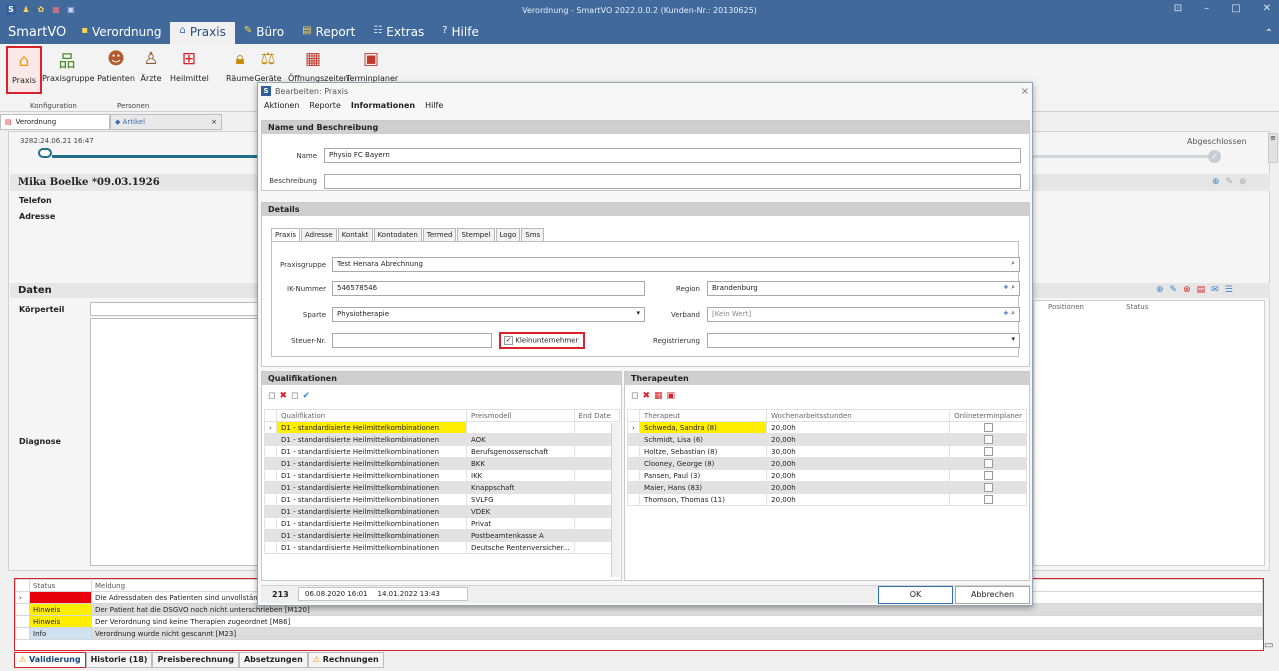 The image size is (1279, 671). I want to click on side-panel-toggle: ≡, so click(1273, 148).